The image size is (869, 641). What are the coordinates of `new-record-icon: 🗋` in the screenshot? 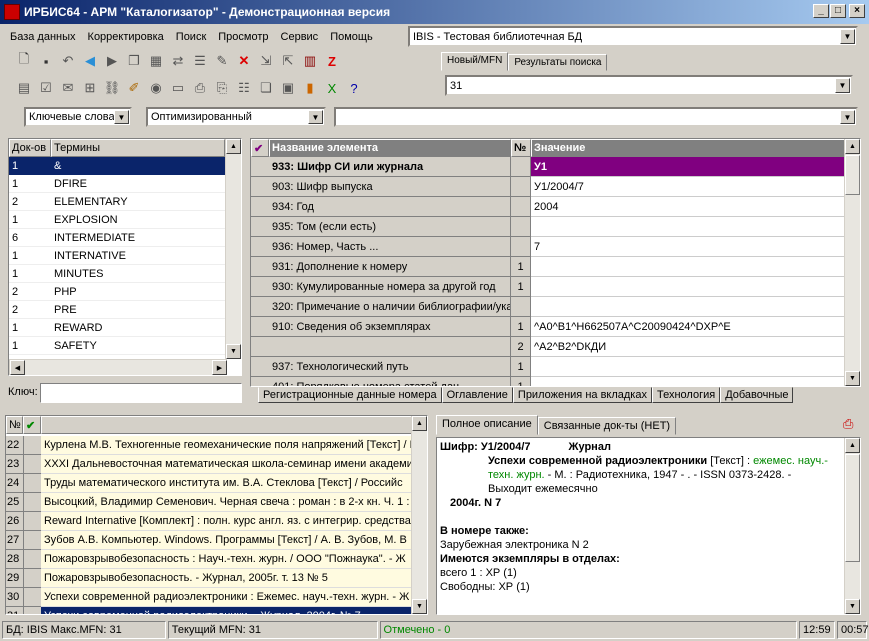 It's located at (24, 61).